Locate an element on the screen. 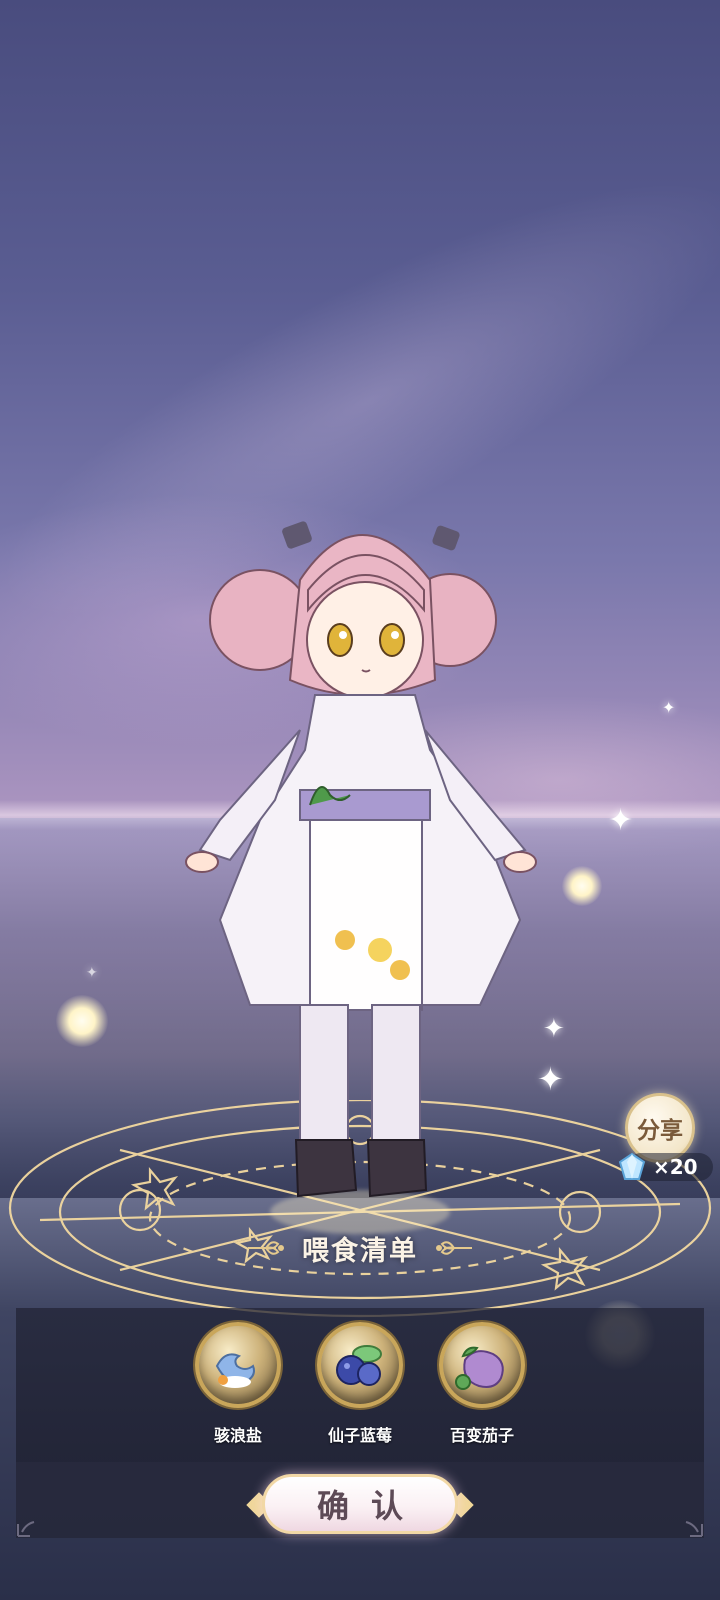 The image size is (720, 1600). blueberry-icon is located at coordinates (359, 1365).